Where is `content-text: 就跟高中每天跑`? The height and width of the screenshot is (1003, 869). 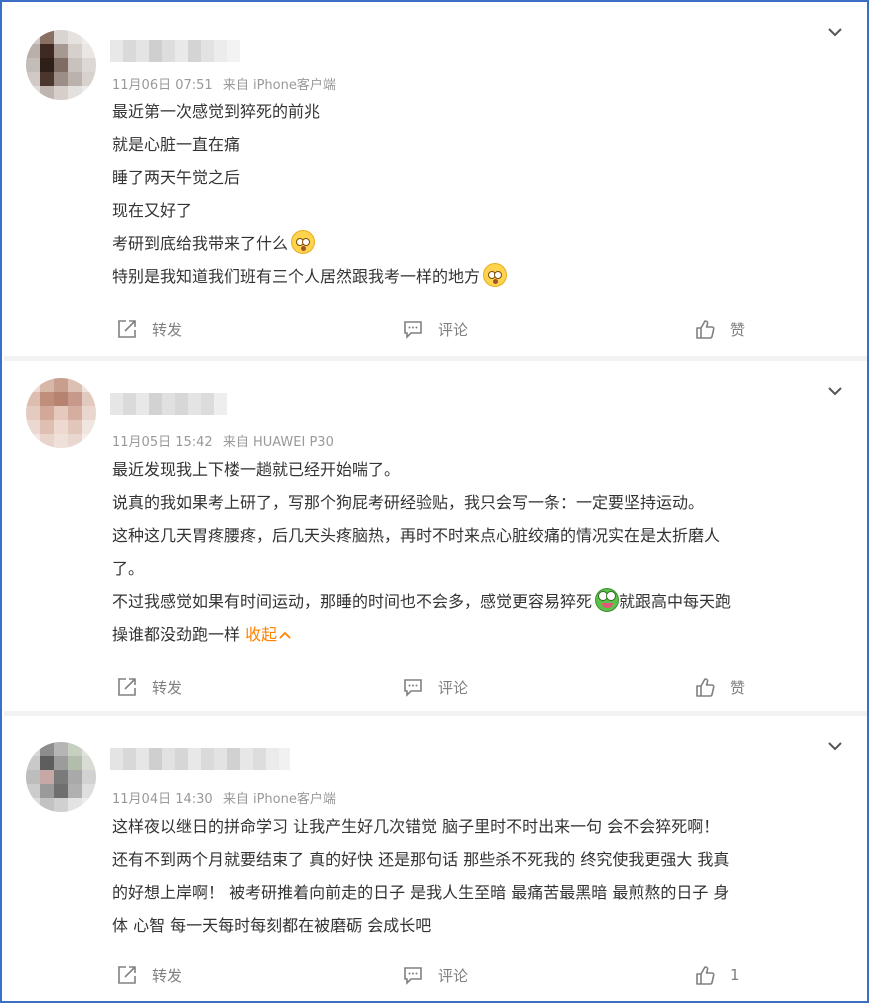 content-text: 就跟高中每天跑 is located at coordinates (675, 601).